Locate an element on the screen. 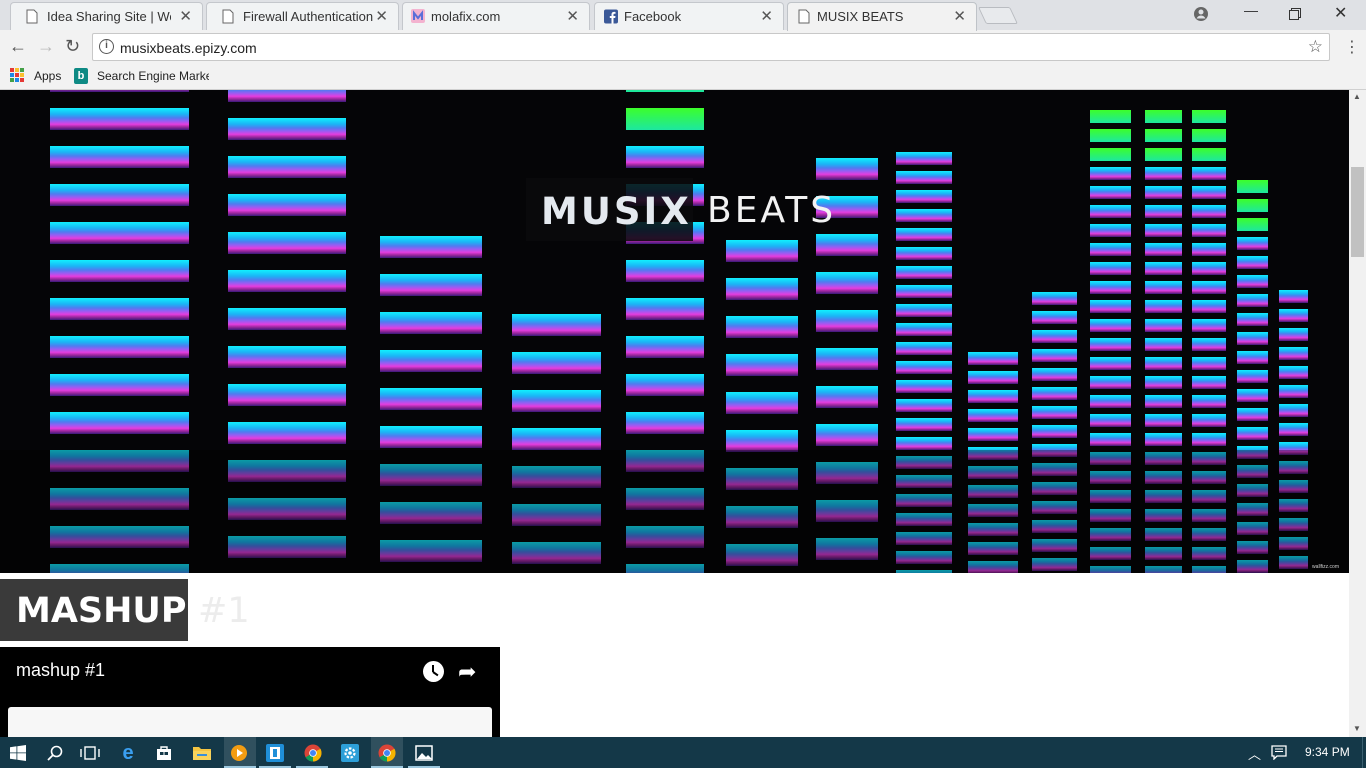 The width and height of the screenshot is (1366, 768). player-title: mashup #1 is located at coordinates (60, 670).